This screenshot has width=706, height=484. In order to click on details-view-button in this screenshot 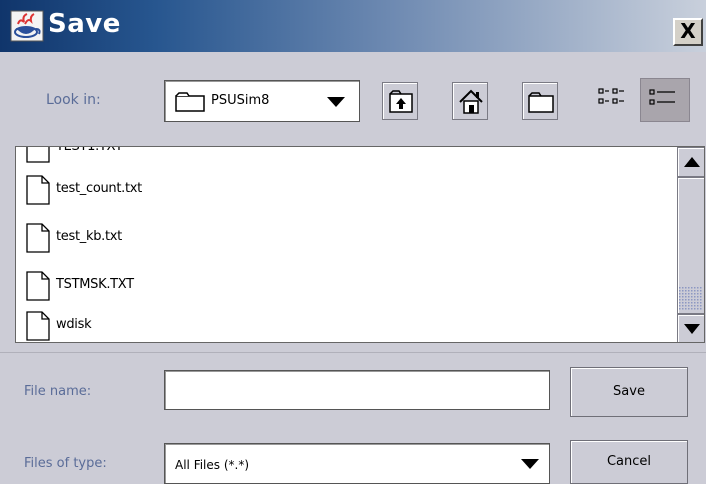, I will do `click(665, 100)`.